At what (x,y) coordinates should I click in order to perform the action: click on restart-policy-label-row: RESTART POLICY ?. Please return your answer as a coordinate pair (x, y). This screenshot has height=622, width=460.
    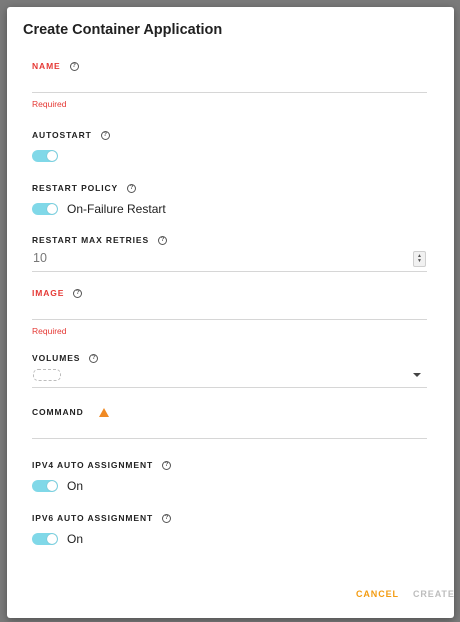
    Looking at the image, I should click on (229, 188).